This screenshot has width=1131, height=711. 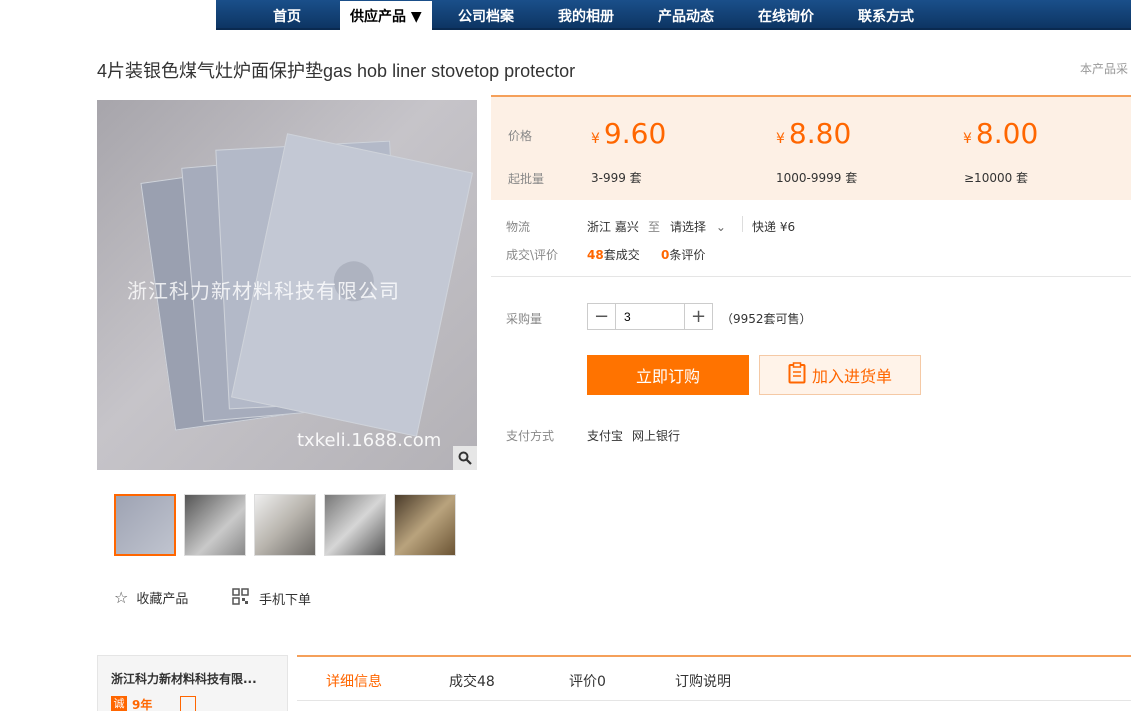 I want to click on zoom-icon, so click(x=465, y=458).